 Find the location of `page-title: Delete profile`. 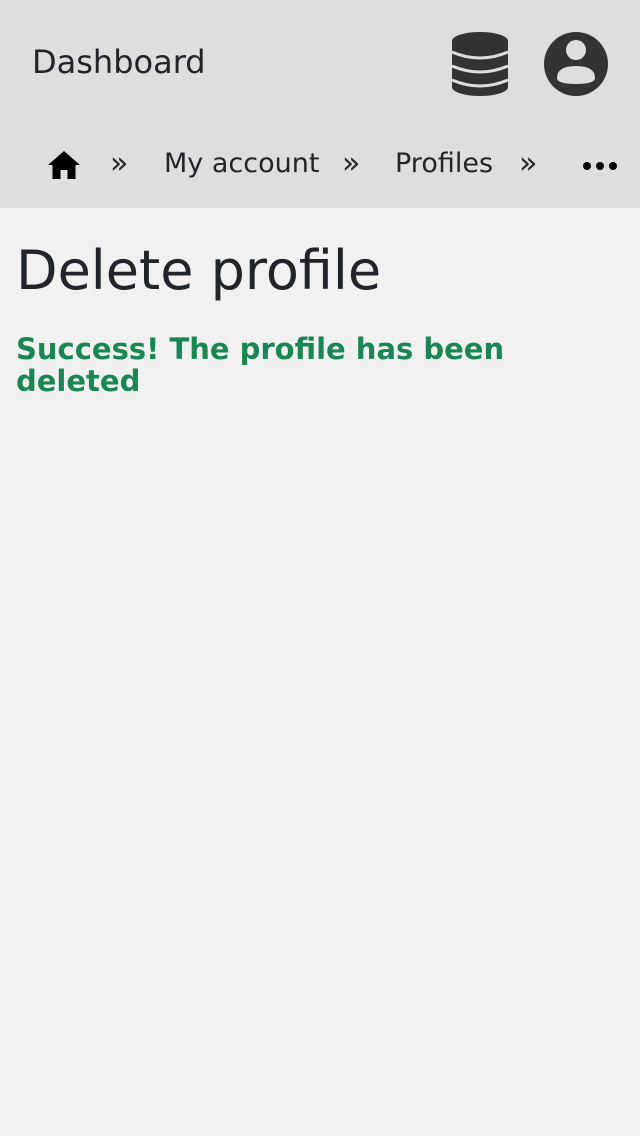

page-title: Delete profile is located at coordinates (199, 270).